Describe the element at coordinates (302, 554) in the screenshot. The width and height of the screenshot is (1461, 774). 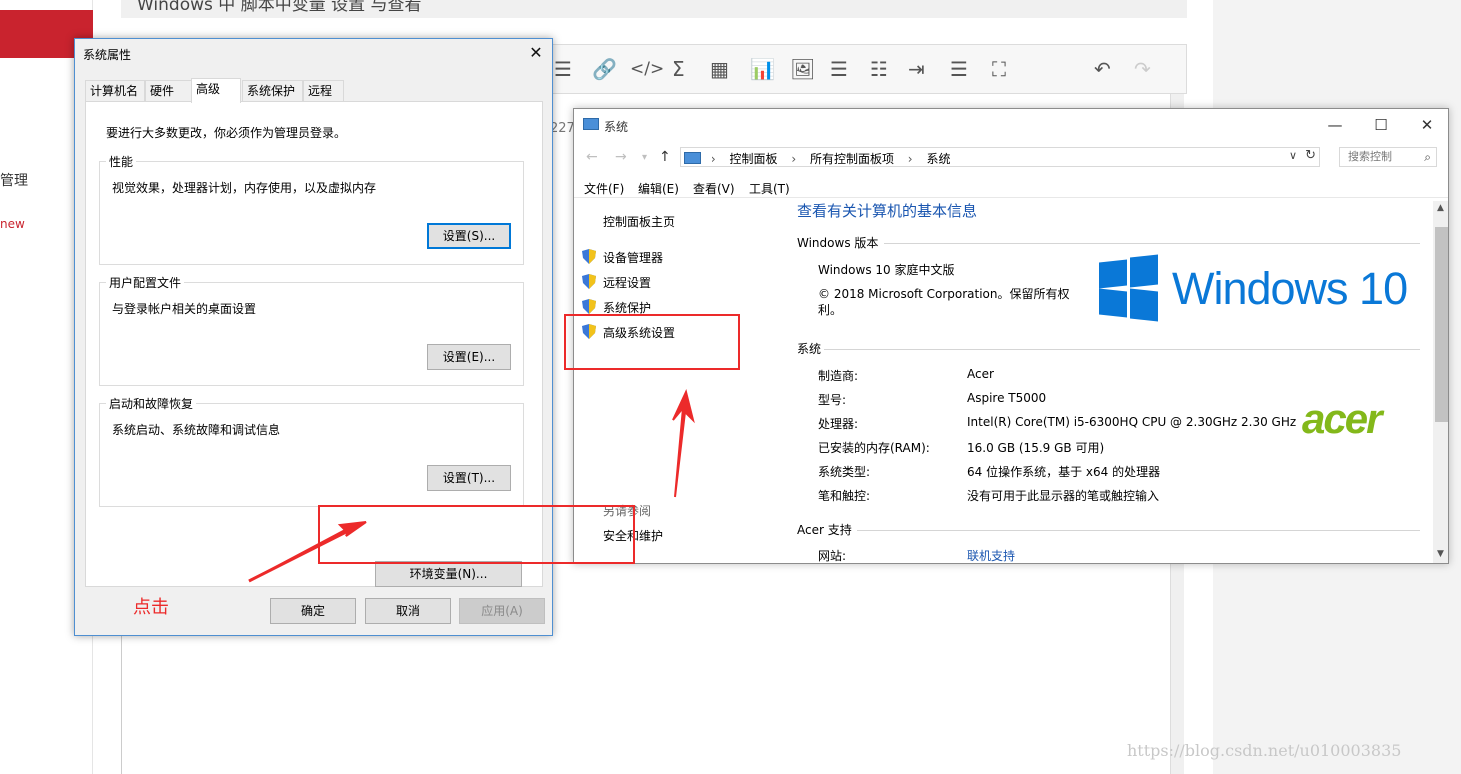
I see `arrow-line` at that location.